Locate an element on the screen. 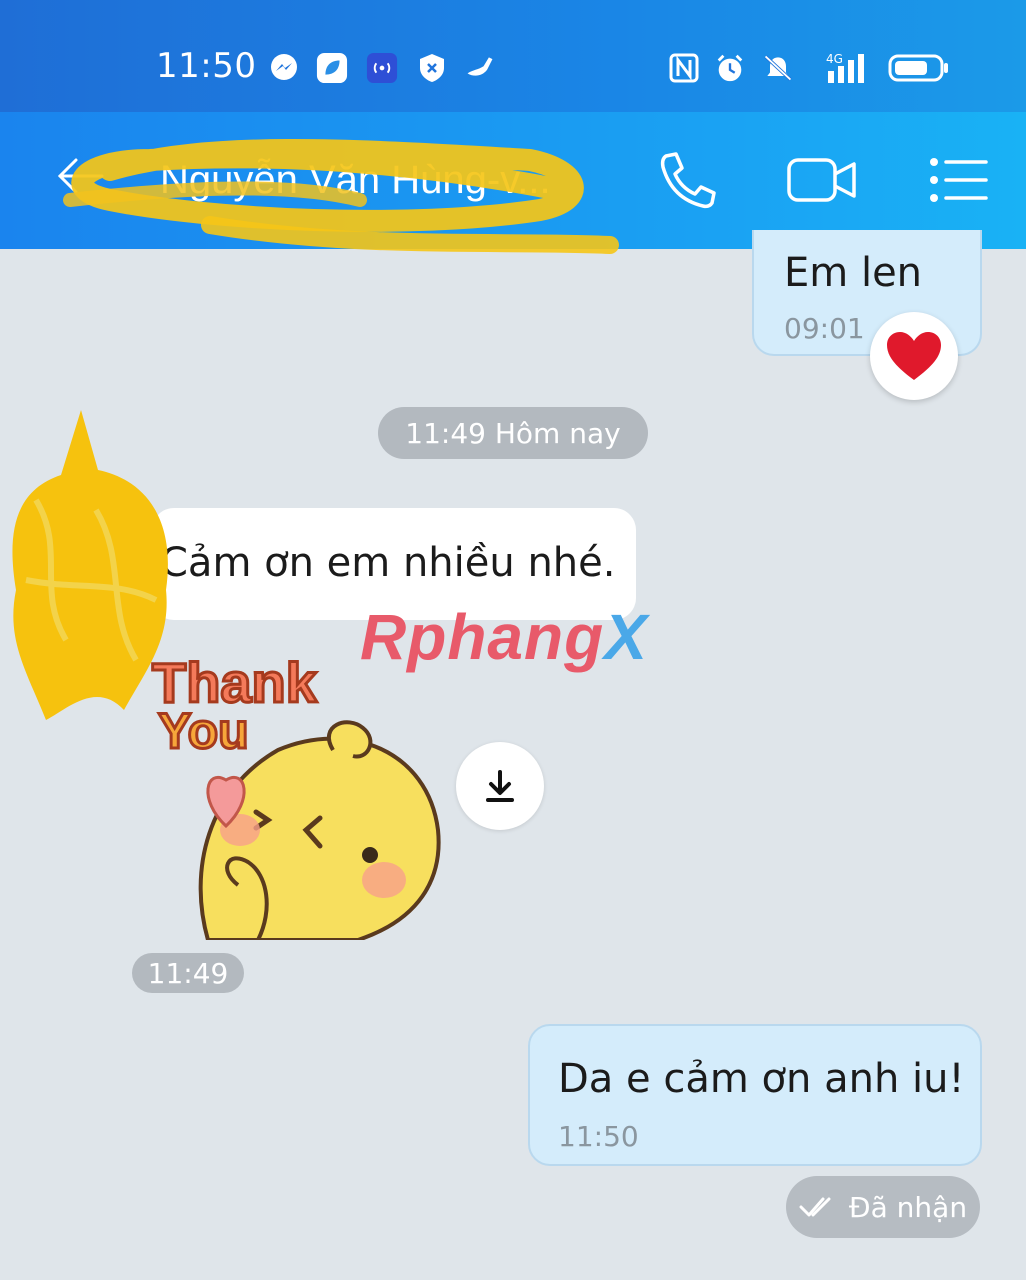 The image size is (1026, 1280). message-text: Da e cảm ơn anh iu! is located at coordinates (761, 1079).